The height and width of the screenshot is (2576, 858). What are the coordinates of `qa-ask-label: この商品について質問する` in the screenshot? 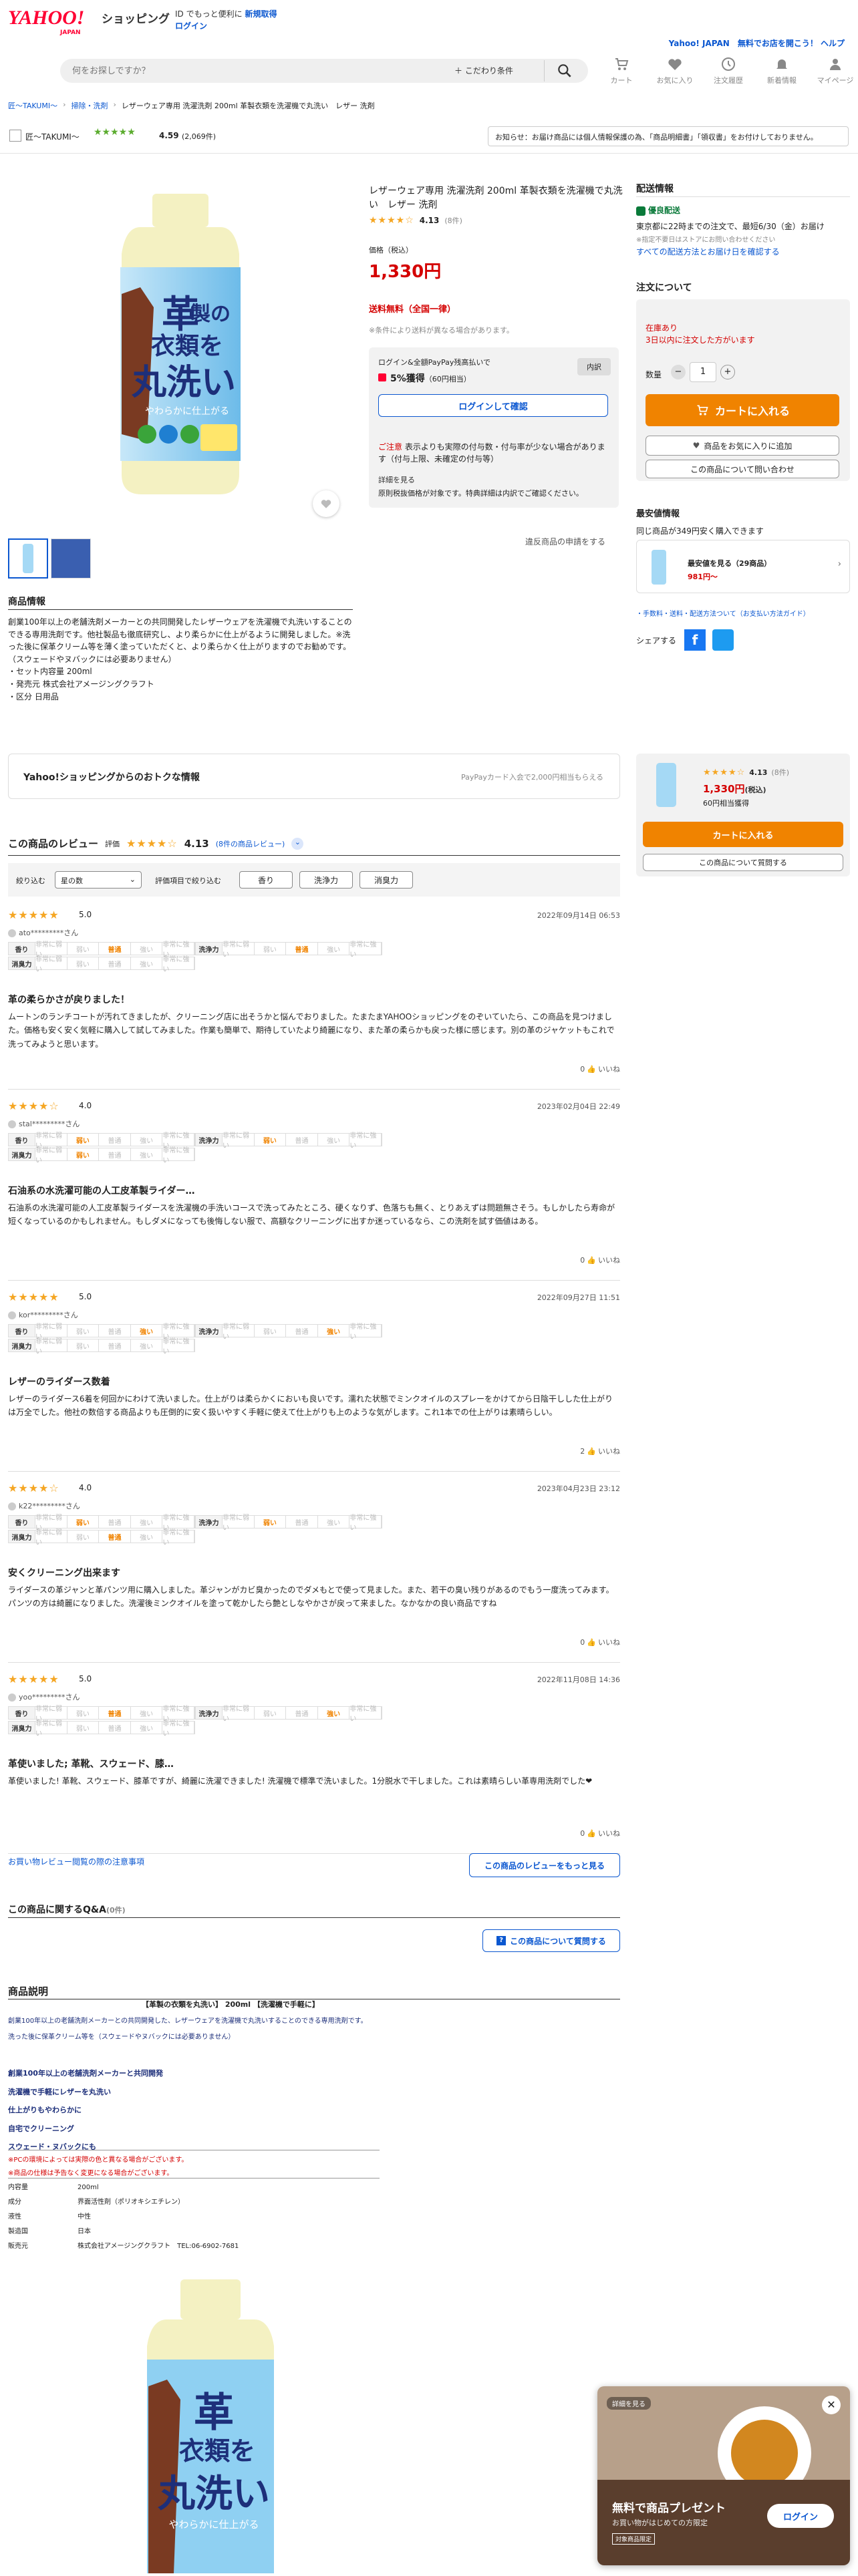 It's located at (558, 1941).